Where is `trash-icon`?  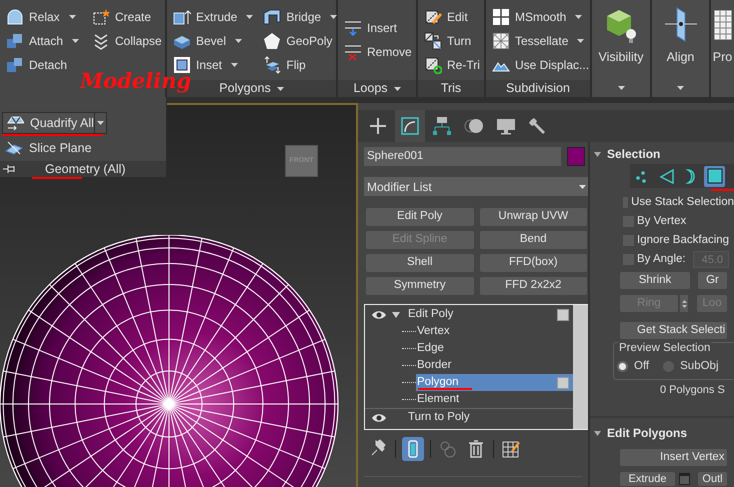
trash-icon is located at coordinates (476, 449).